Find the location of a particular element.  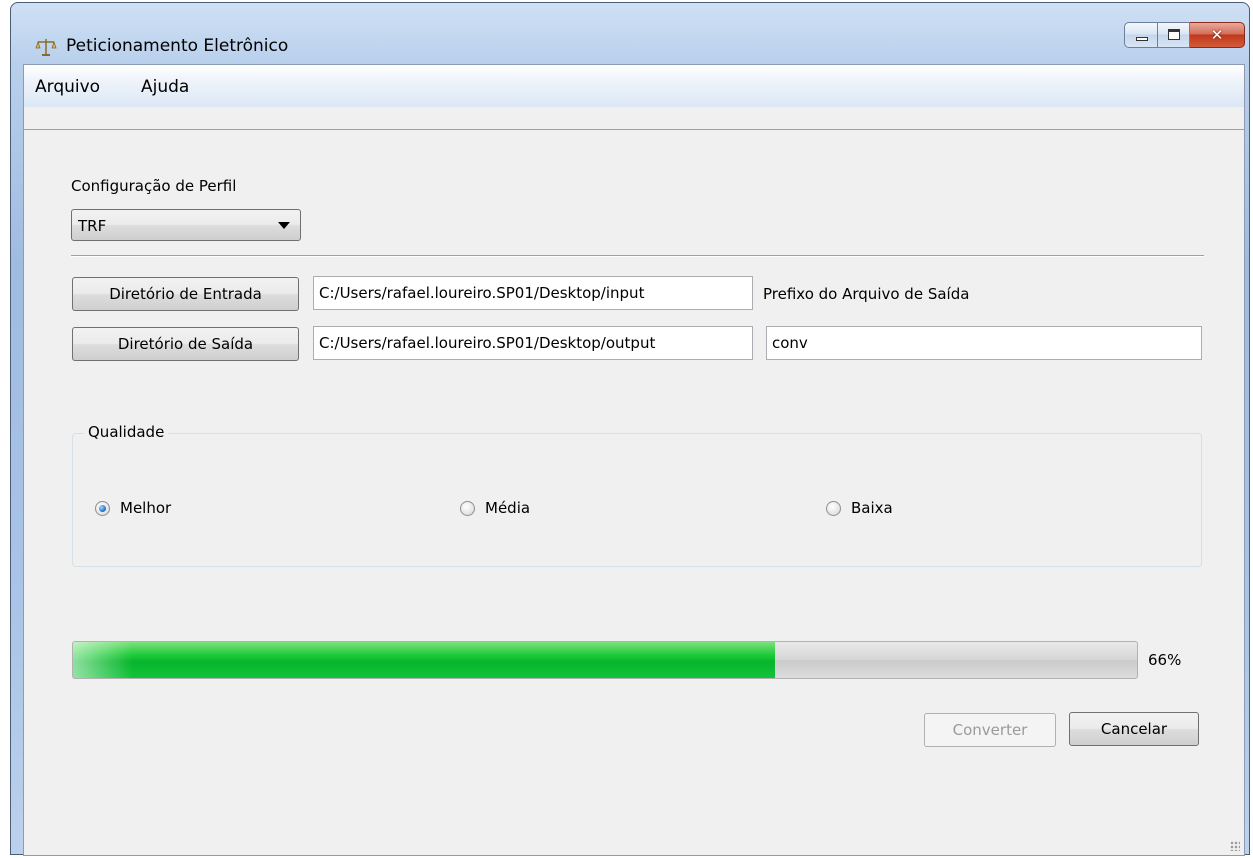

maximize-button is located at coordinates (1174, 35).